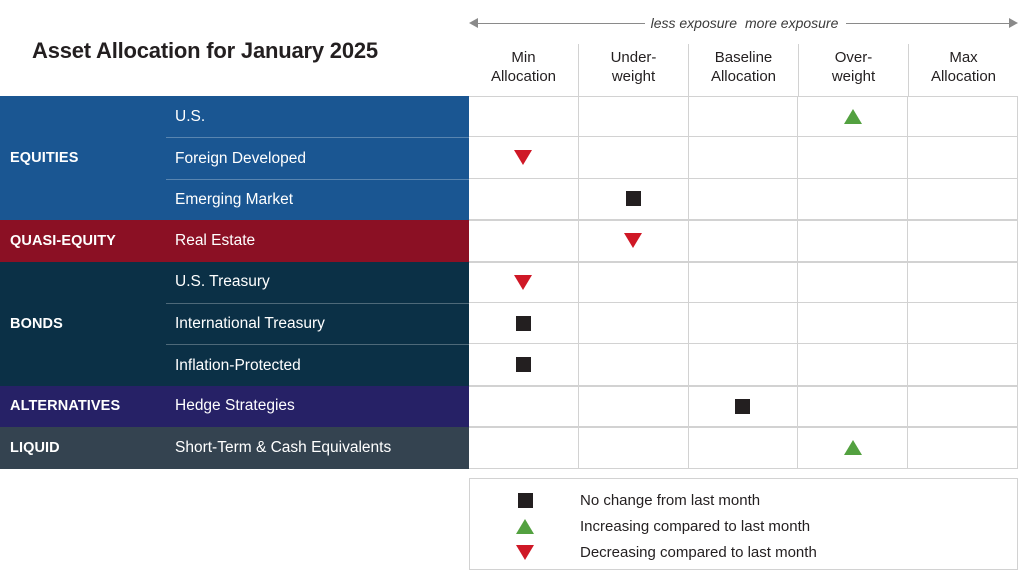 The image size is (1025, 579). I want to click on legend-label: No change from last month, so click(670, 500).